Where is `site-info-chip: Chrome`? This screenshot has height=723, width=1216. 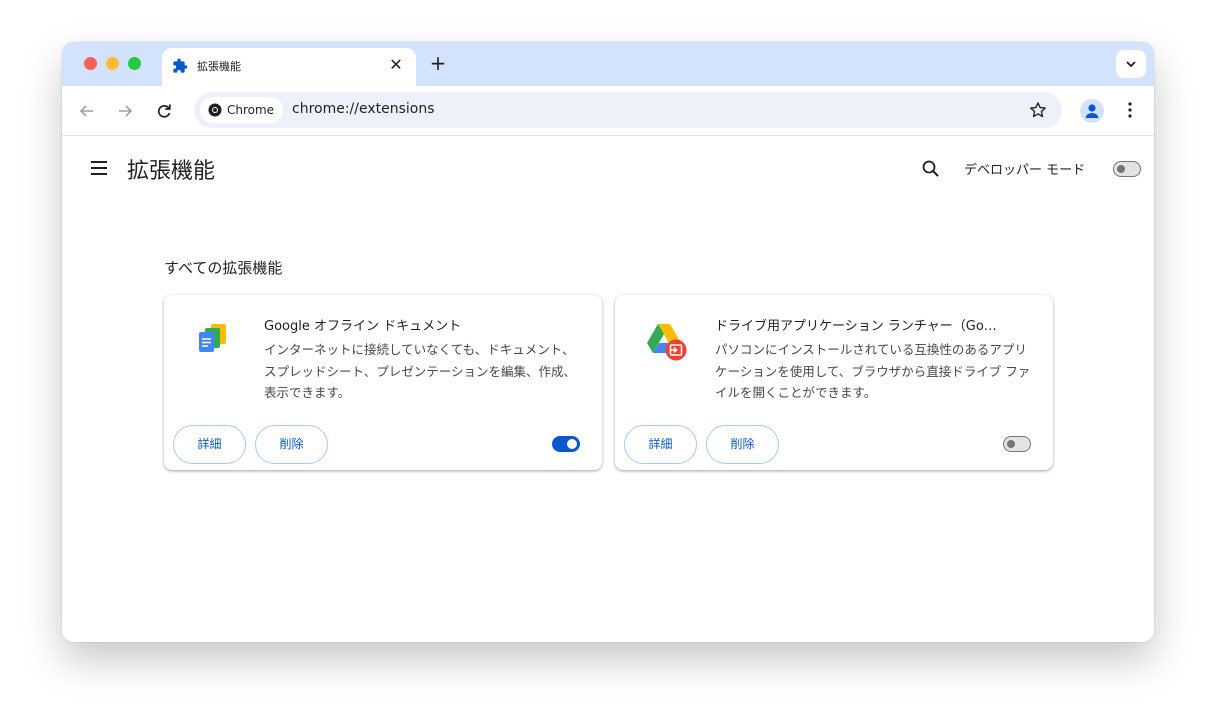 site-info-chip: Chrome is located at coordinates (242, 110).